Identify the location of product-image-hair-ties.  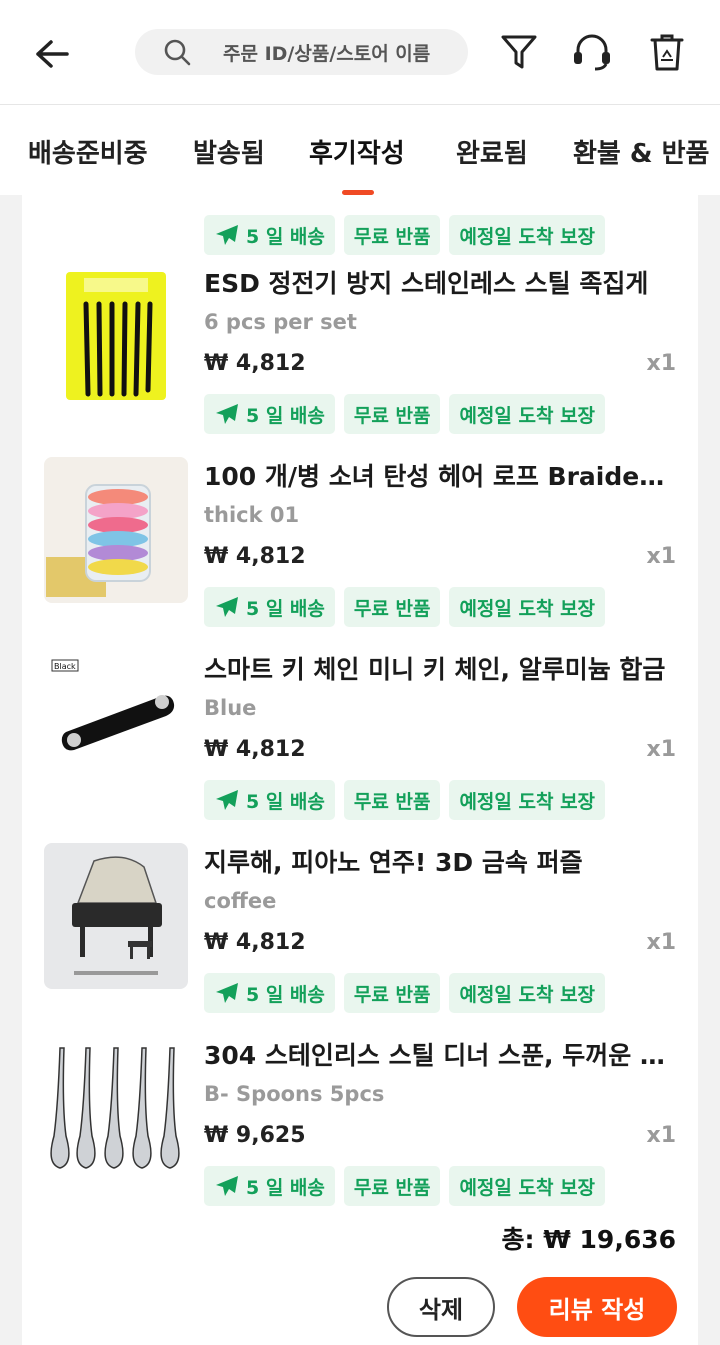
(116, 530).